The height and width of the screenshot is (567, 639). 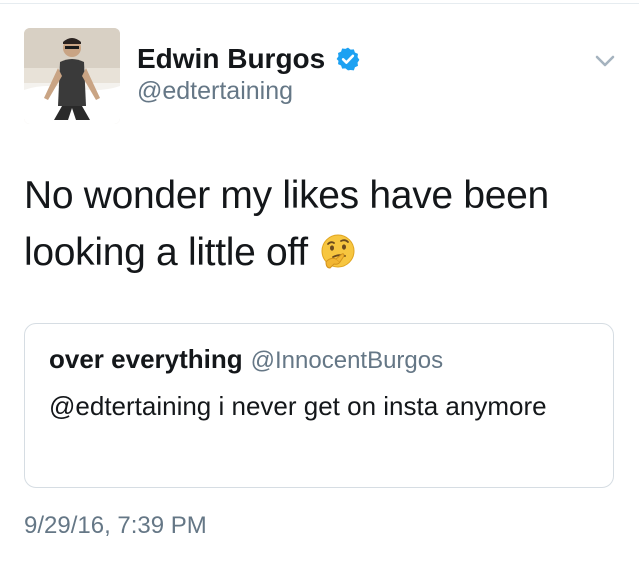 I want to click on avatar, so click(x=72, y=76).